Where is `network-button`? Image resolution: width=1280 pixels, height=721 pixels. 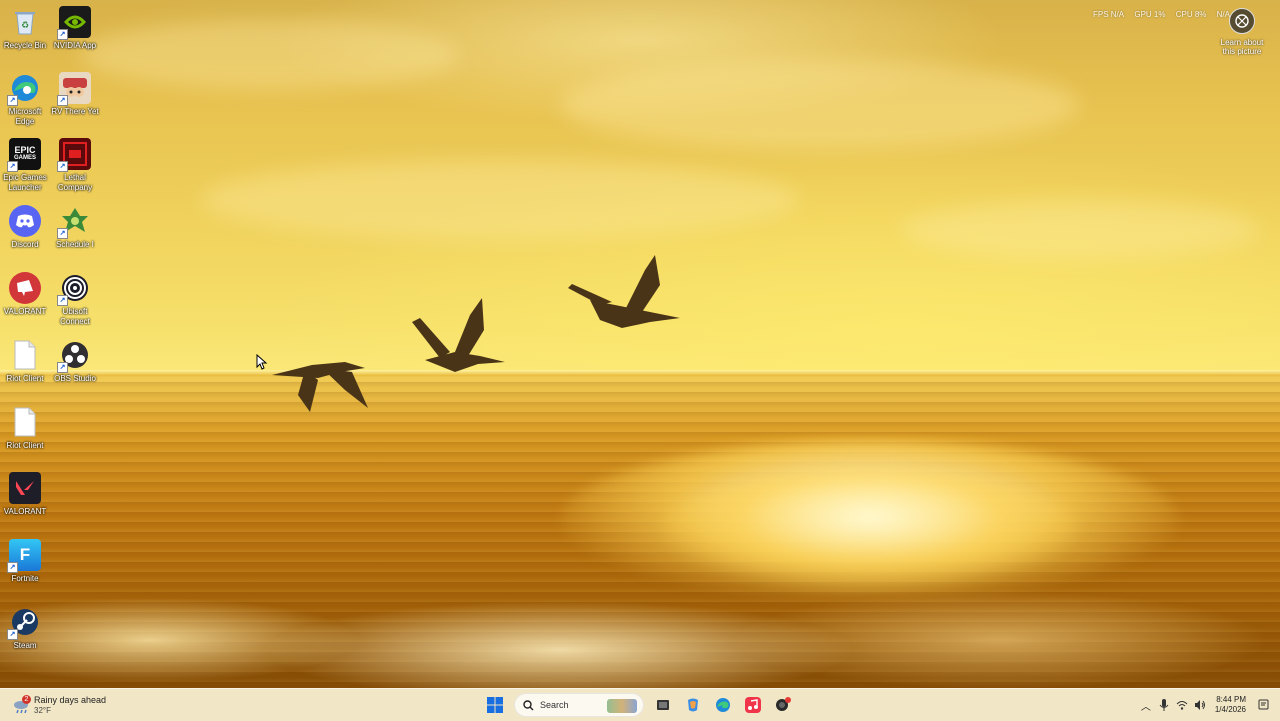 network-button is located at coordinates (1182, 705).